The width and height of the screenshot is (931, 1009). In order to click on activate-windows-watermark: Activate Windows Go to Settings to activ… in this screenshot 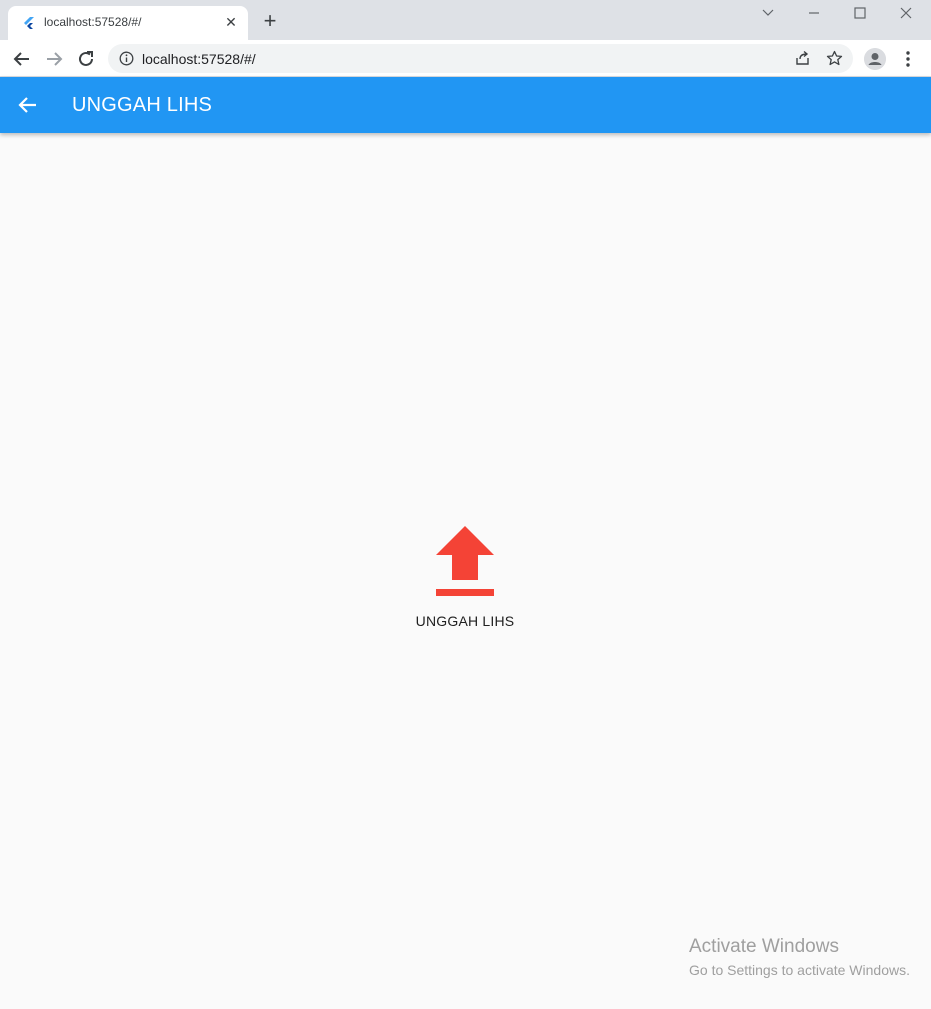, I will do `click(799, 957)`.